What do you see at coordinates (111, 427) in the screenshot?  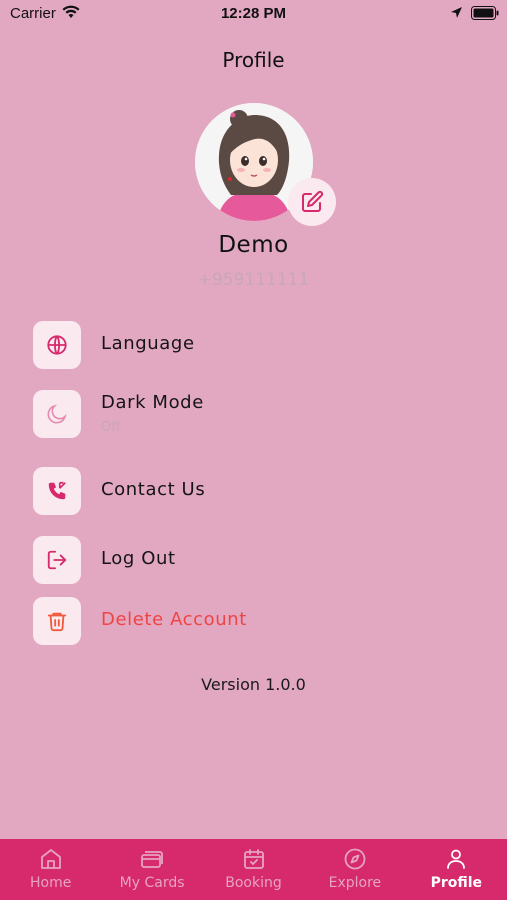 I see `dark-mode-value: Off` at bounding box center [111, 427].